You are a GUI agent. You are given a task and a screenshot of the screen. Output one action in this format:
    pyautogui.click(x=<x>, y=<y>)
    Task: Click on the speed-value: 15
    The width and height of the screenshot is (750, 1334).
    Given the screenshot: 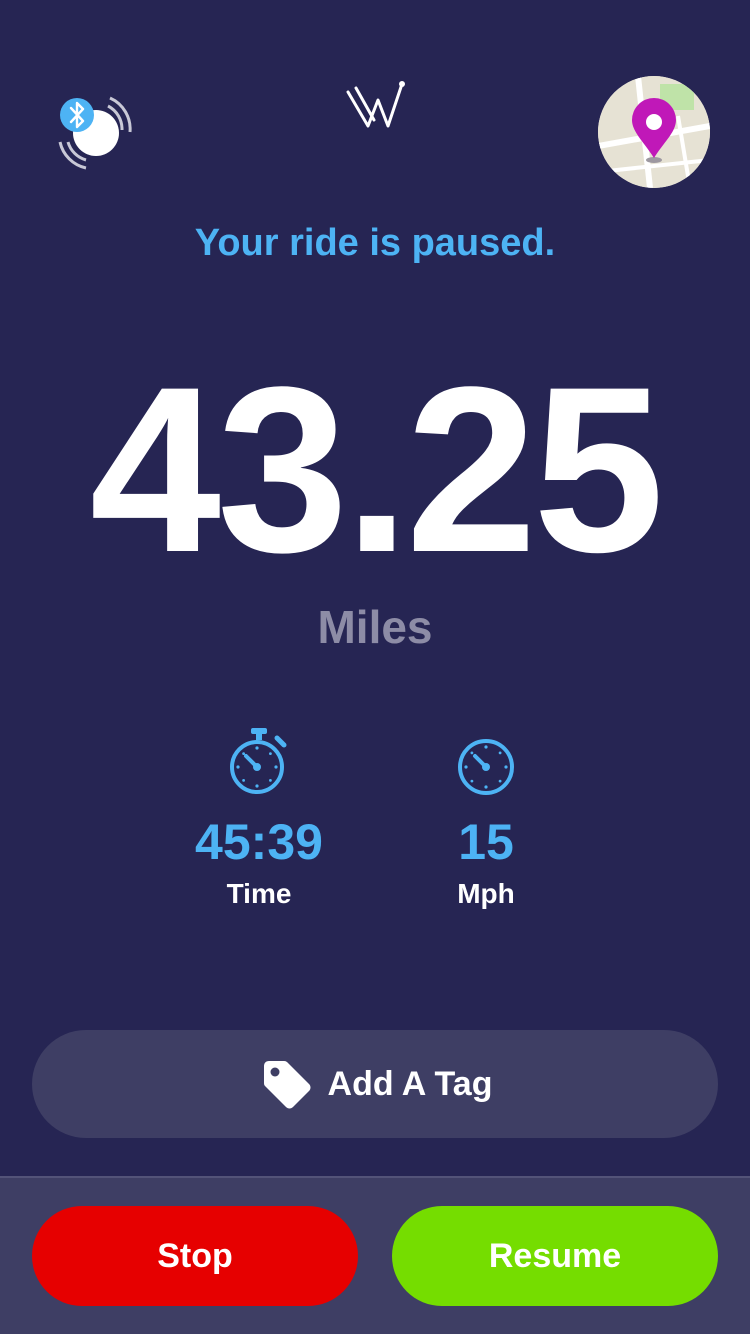 What is the action you would take?
    pyautogui.click(x=486, y=842)
    